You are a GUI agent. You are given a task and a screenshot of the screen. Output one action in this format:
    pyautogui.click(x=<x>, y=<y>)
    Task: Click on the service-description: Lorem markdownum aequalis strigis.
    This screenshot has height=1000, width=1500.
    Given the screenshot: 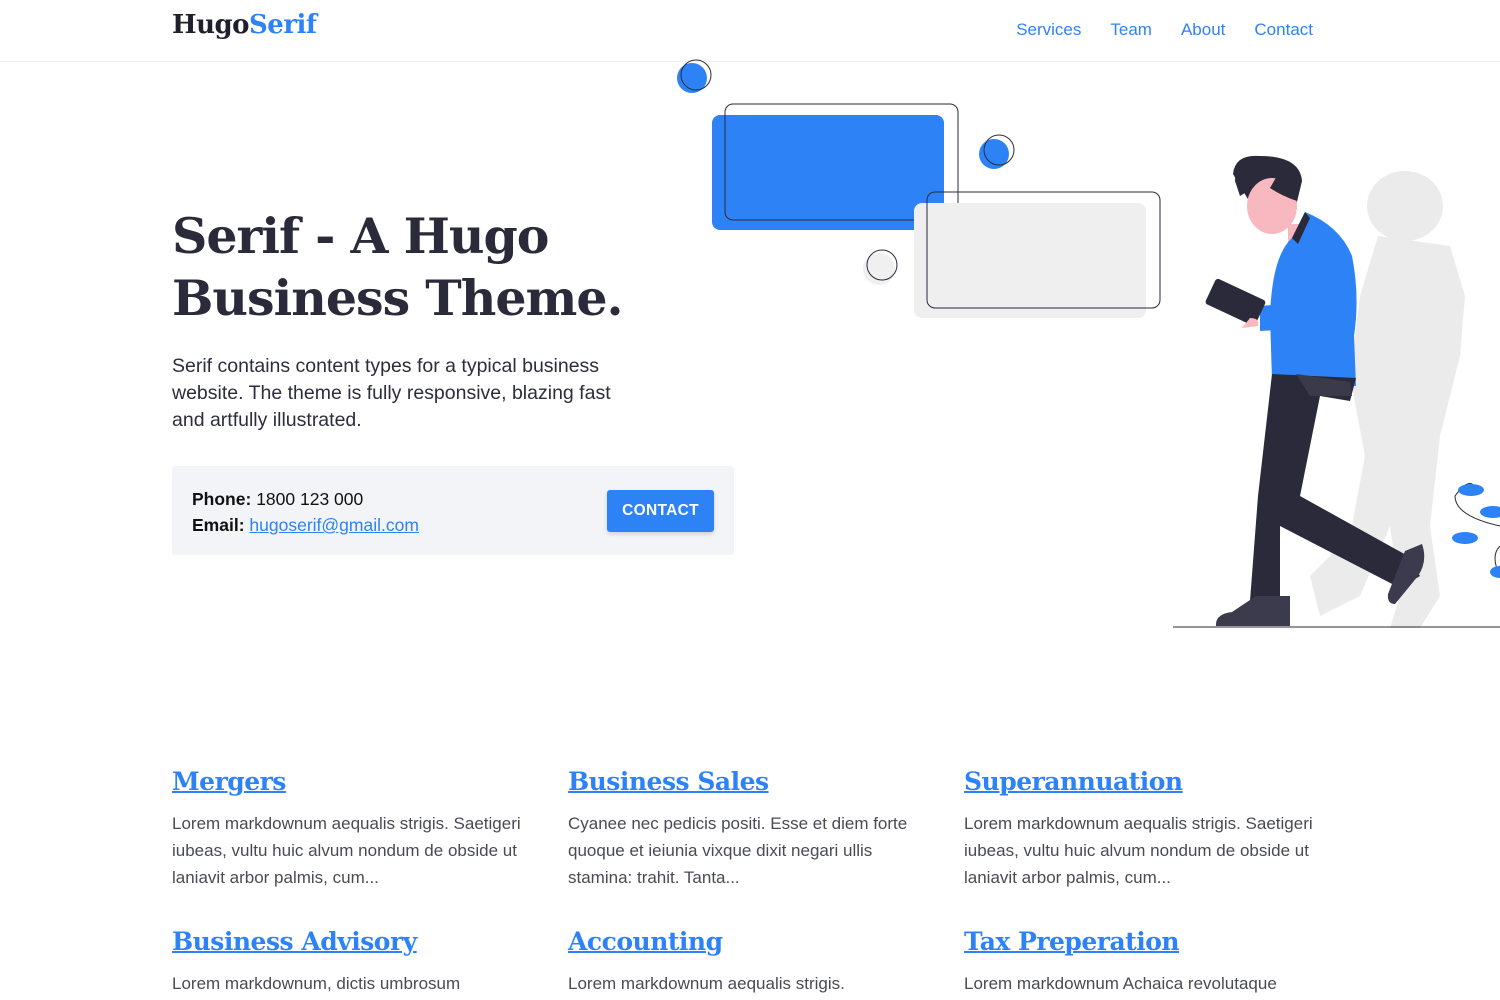 What is the action you would take?
    pyautogui.click(x=706, y=983)
    